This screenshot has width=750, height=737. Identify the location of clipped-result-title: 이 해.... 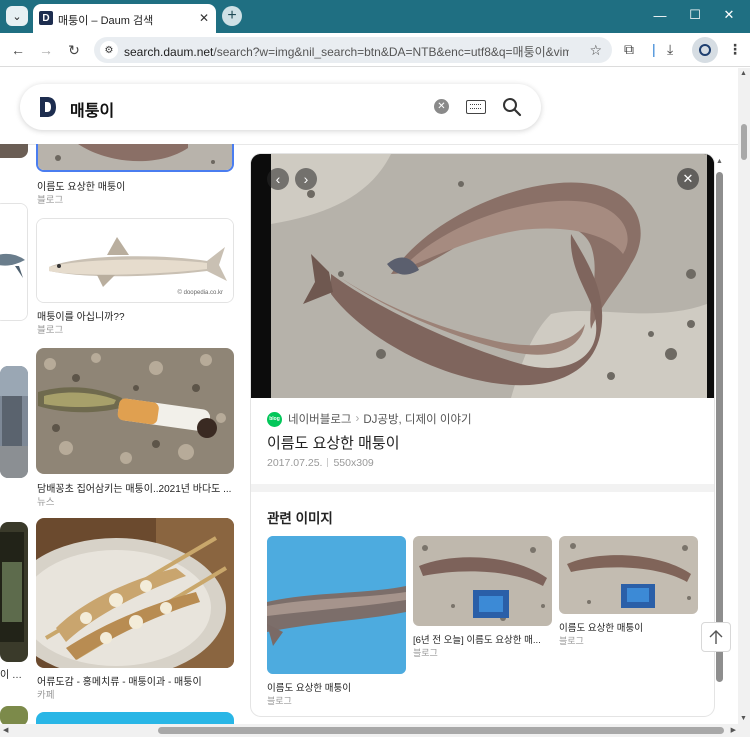
(14, 673).